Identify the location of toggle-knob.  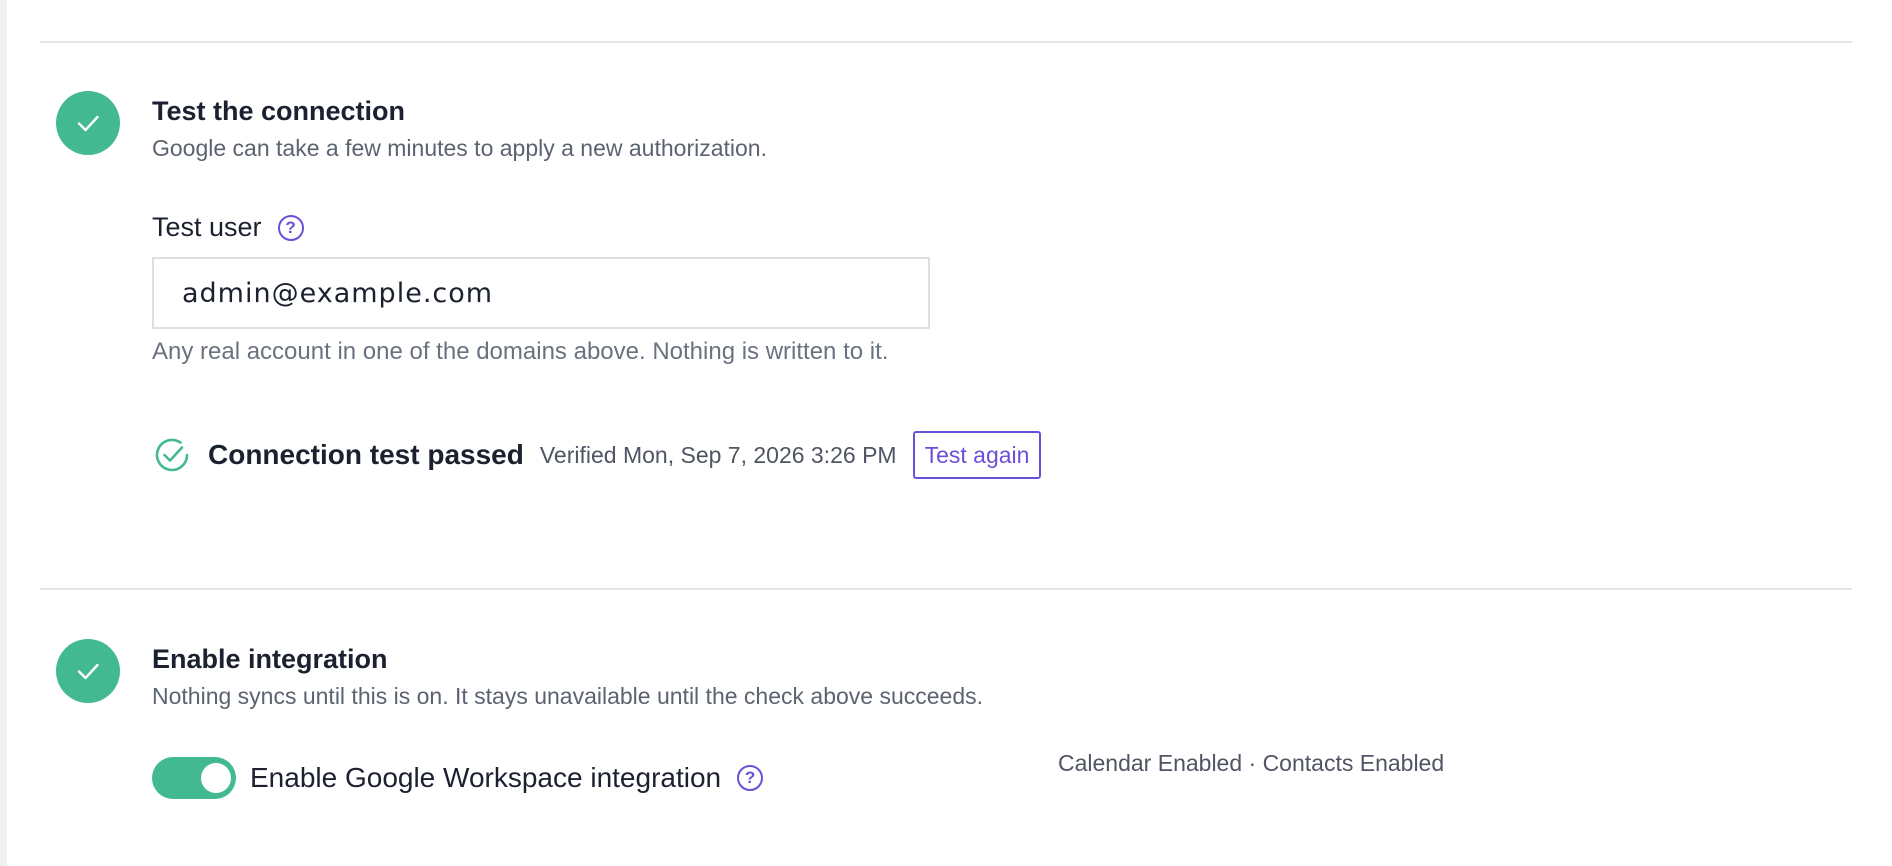
(216, 778).